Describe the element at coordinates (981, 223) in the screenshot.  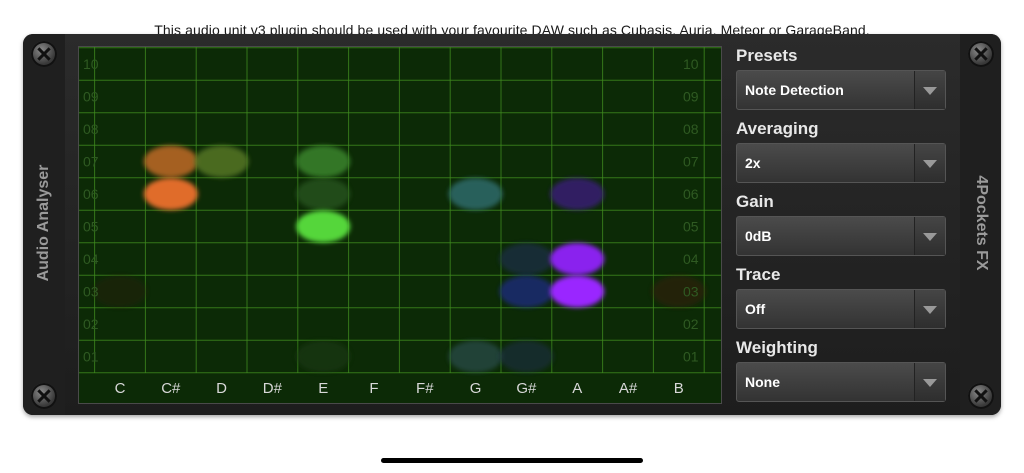
I see `brand-label: 4Pockets FX` at that location.